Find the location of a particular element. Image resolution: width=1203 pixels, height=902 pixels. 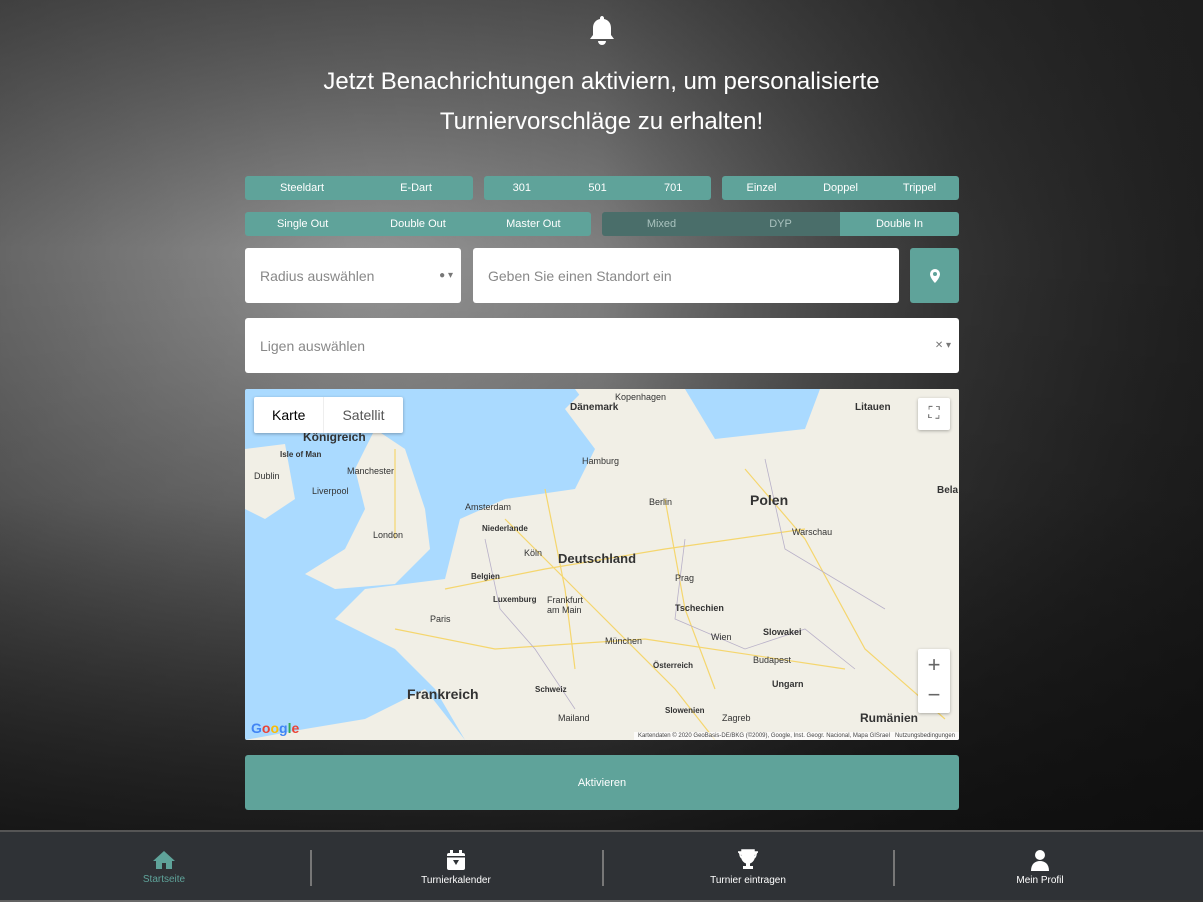

clear-caret-icon: ✕ ▾ is located at coordinates (943, 345).